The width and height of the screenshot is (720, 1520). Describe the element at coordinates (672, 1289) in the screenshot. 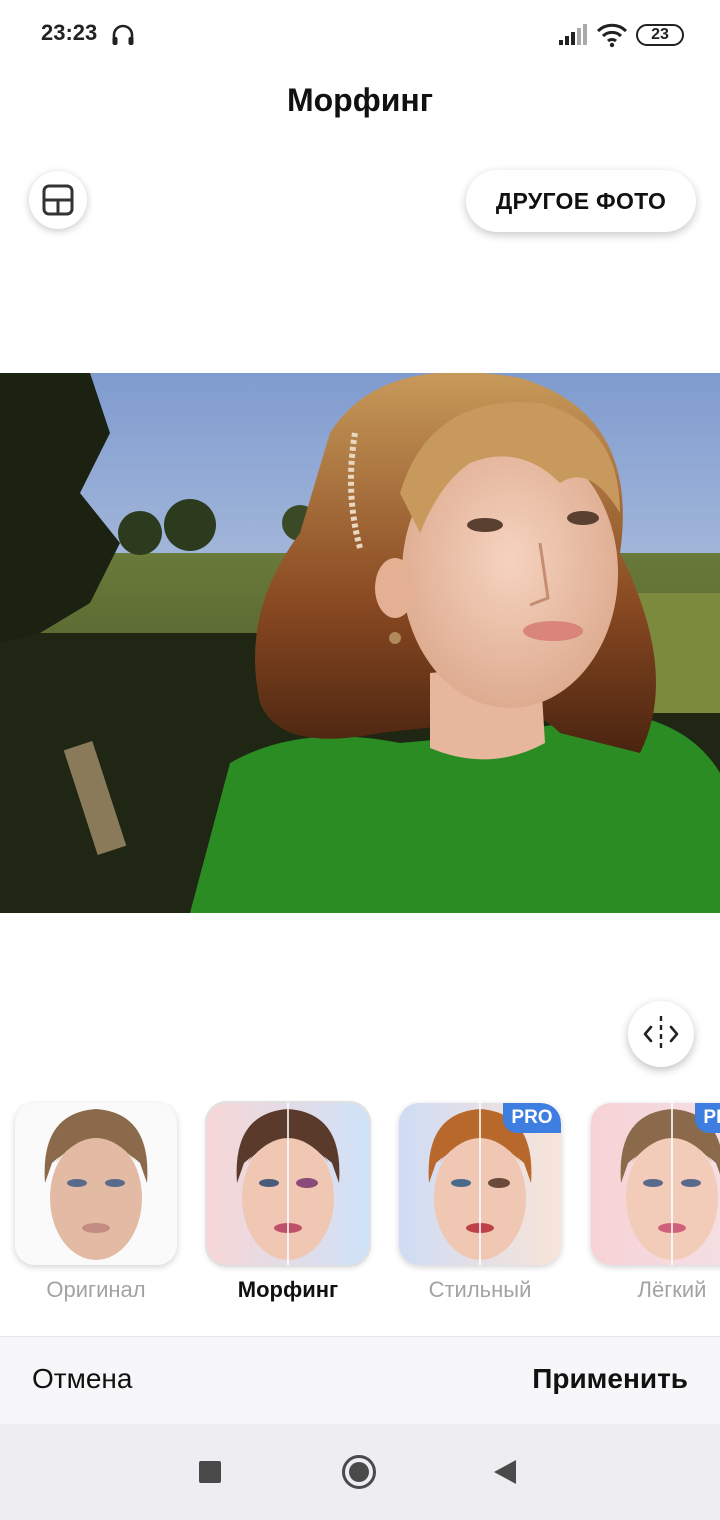

I see `filter-label: Лёгкий` at that location.